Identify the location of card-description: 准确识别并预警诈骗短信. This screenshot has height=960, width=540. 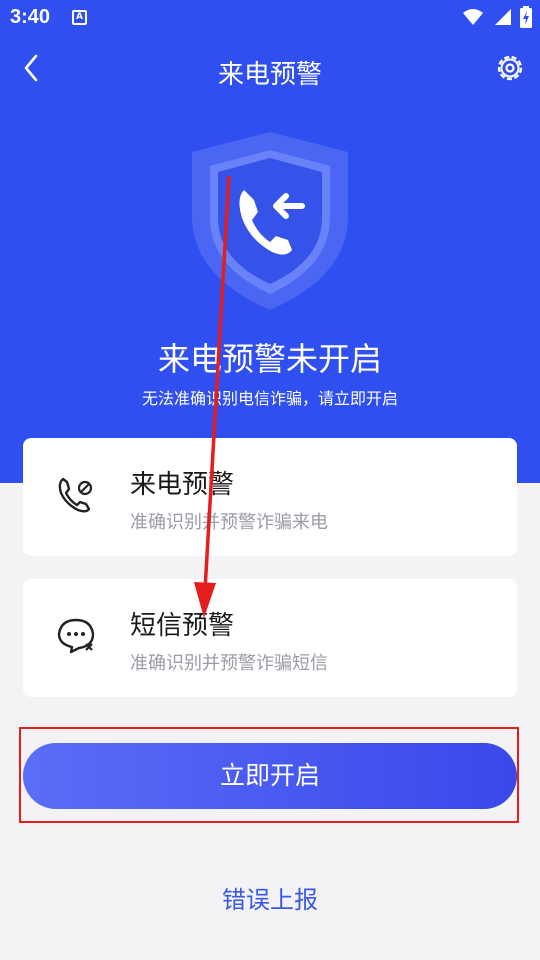
(229, 663).